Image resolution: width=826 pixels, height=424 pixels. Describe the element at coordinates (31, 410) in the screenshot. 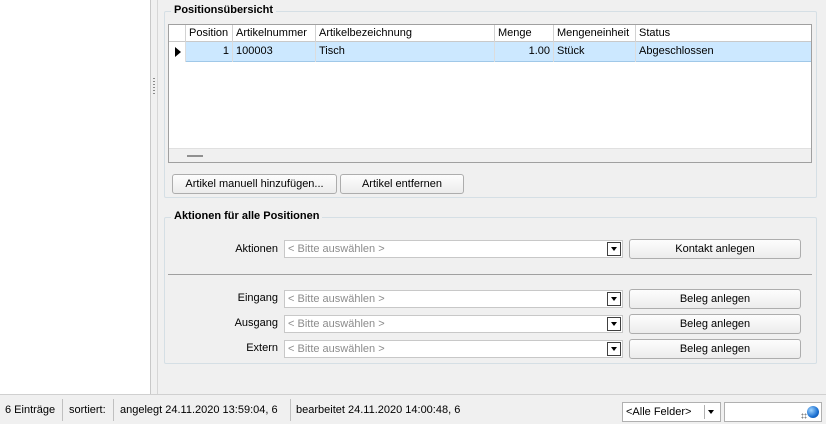

I see `record-count: 6 Einträge` at that location.